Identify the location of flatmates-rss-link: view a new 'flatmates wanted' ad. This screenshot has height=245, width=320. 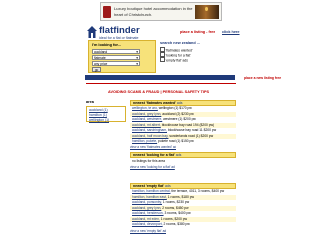
(153, 147).